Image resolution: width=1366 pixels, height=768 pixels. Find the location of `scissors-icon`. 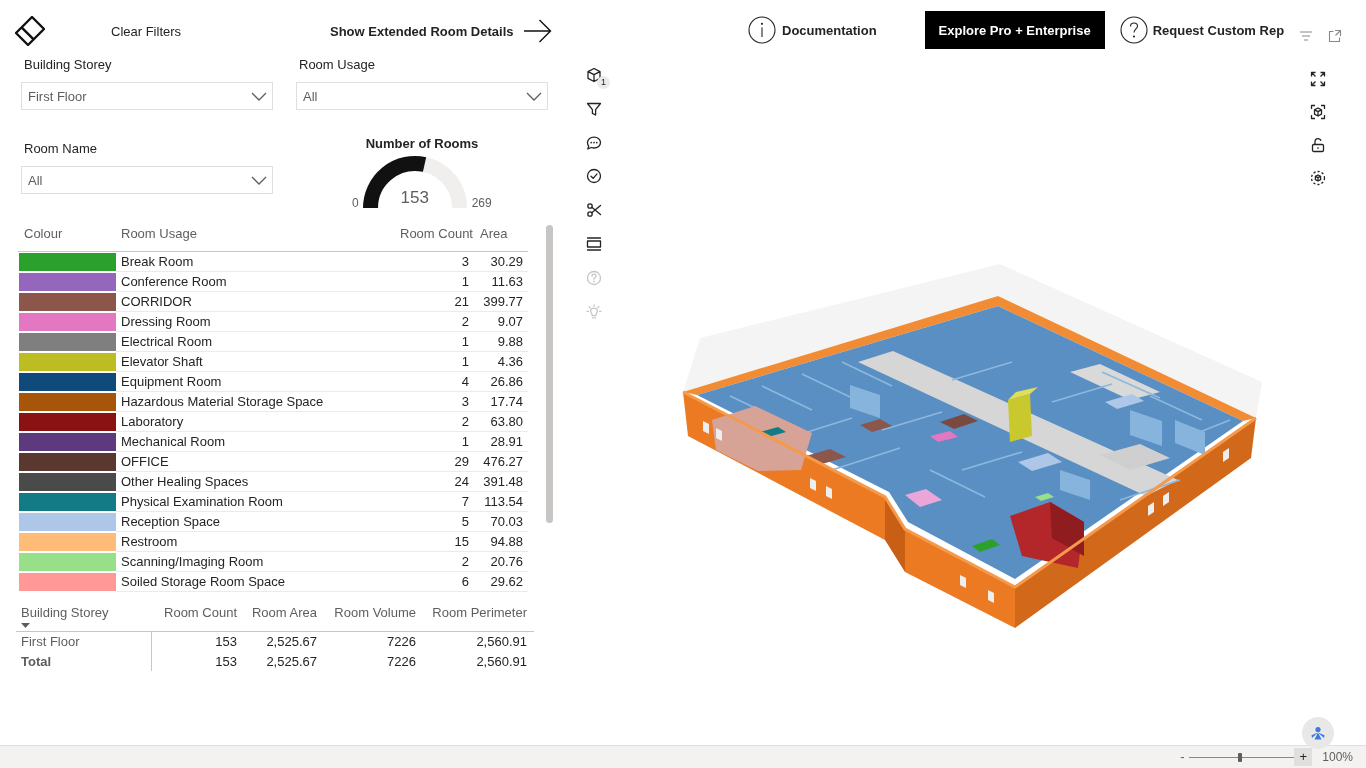

scissors-icon is located at coordinates (594, 210).